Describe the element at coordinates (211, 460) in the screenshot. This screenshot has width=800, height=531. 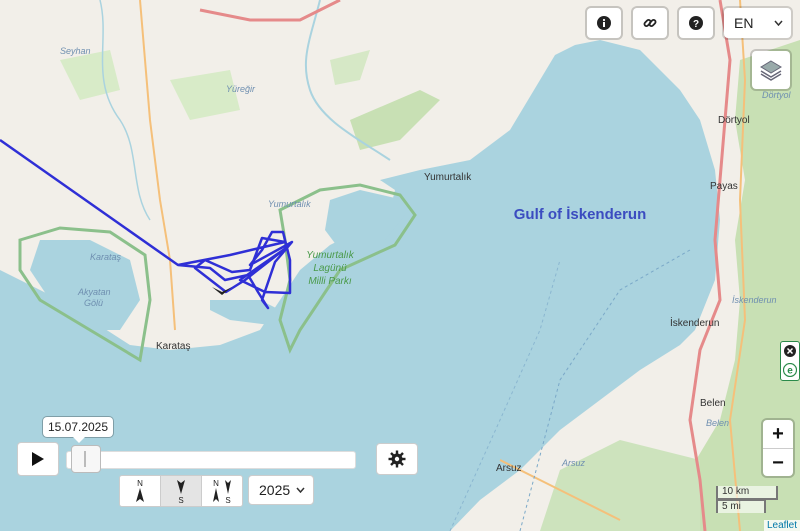
I see `timeline-slider` at that location.